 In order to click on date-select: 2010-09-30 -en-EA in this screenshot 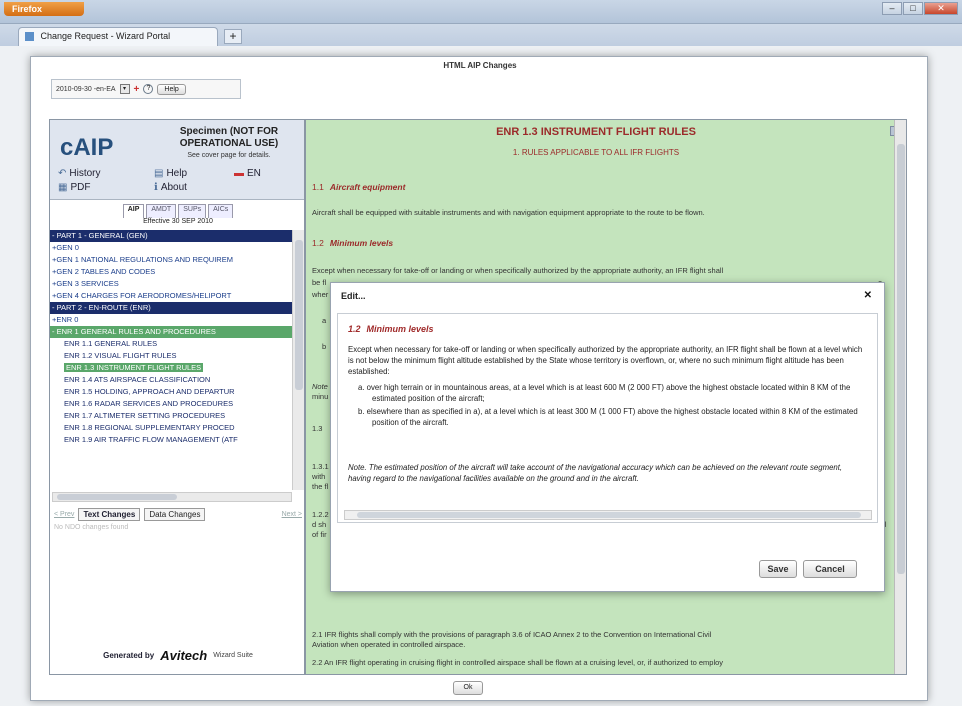, I will do `click(86, 89)`.